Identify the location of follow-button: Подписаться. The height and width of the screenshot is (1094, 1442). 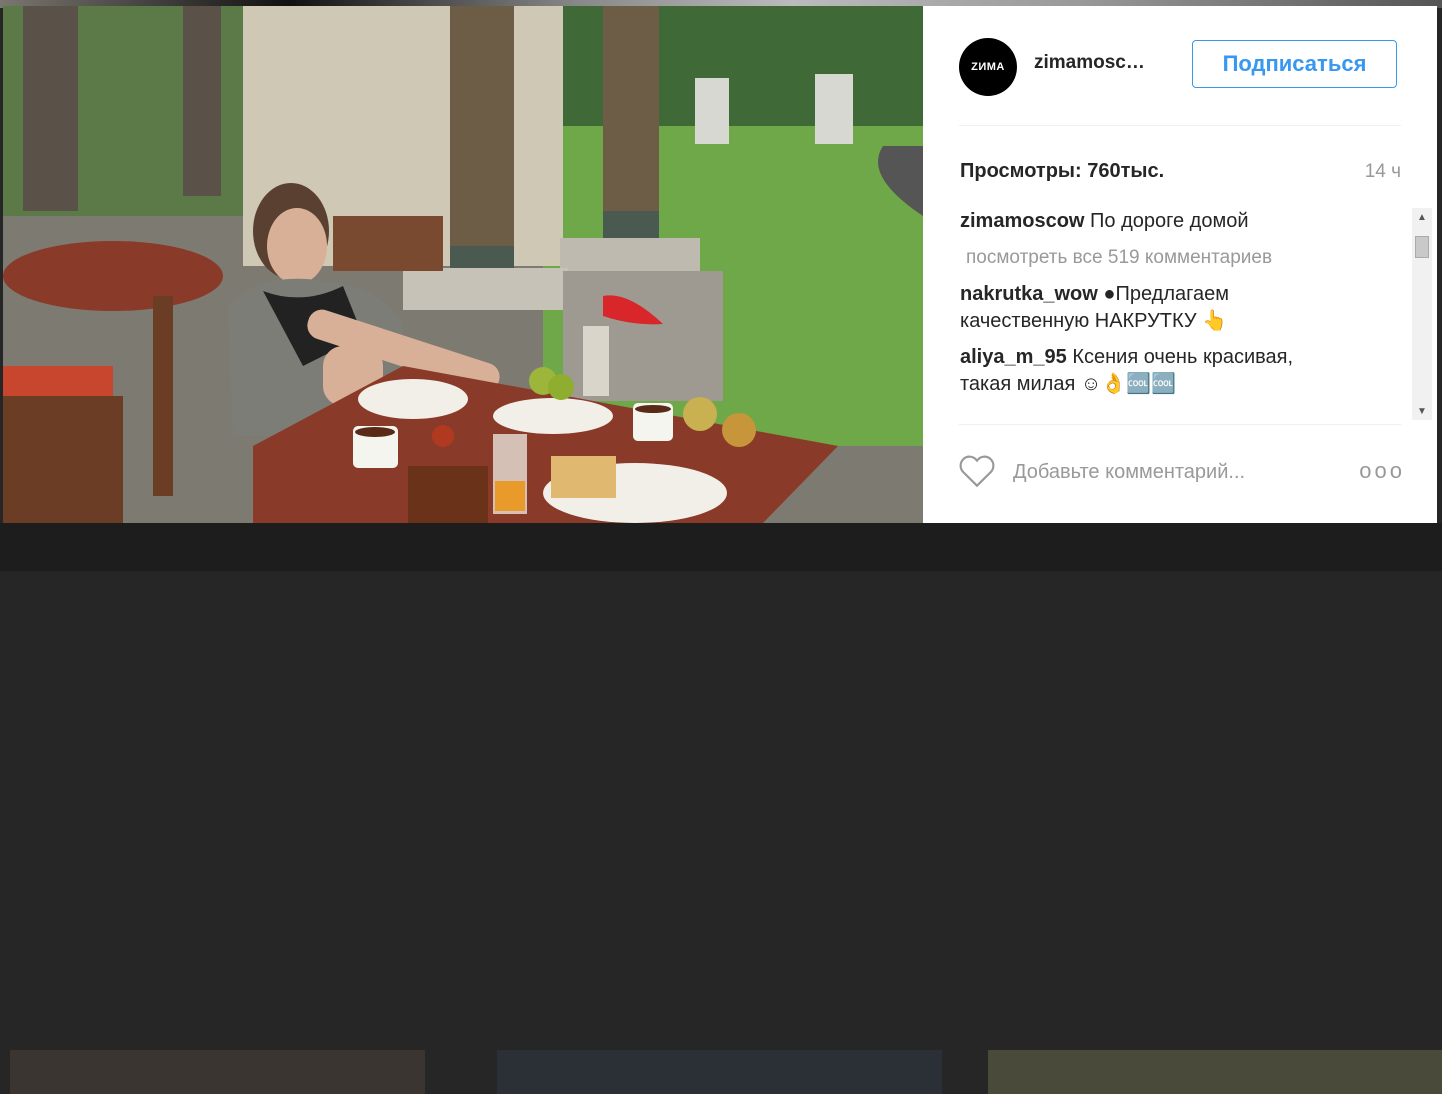
(1294, 64).